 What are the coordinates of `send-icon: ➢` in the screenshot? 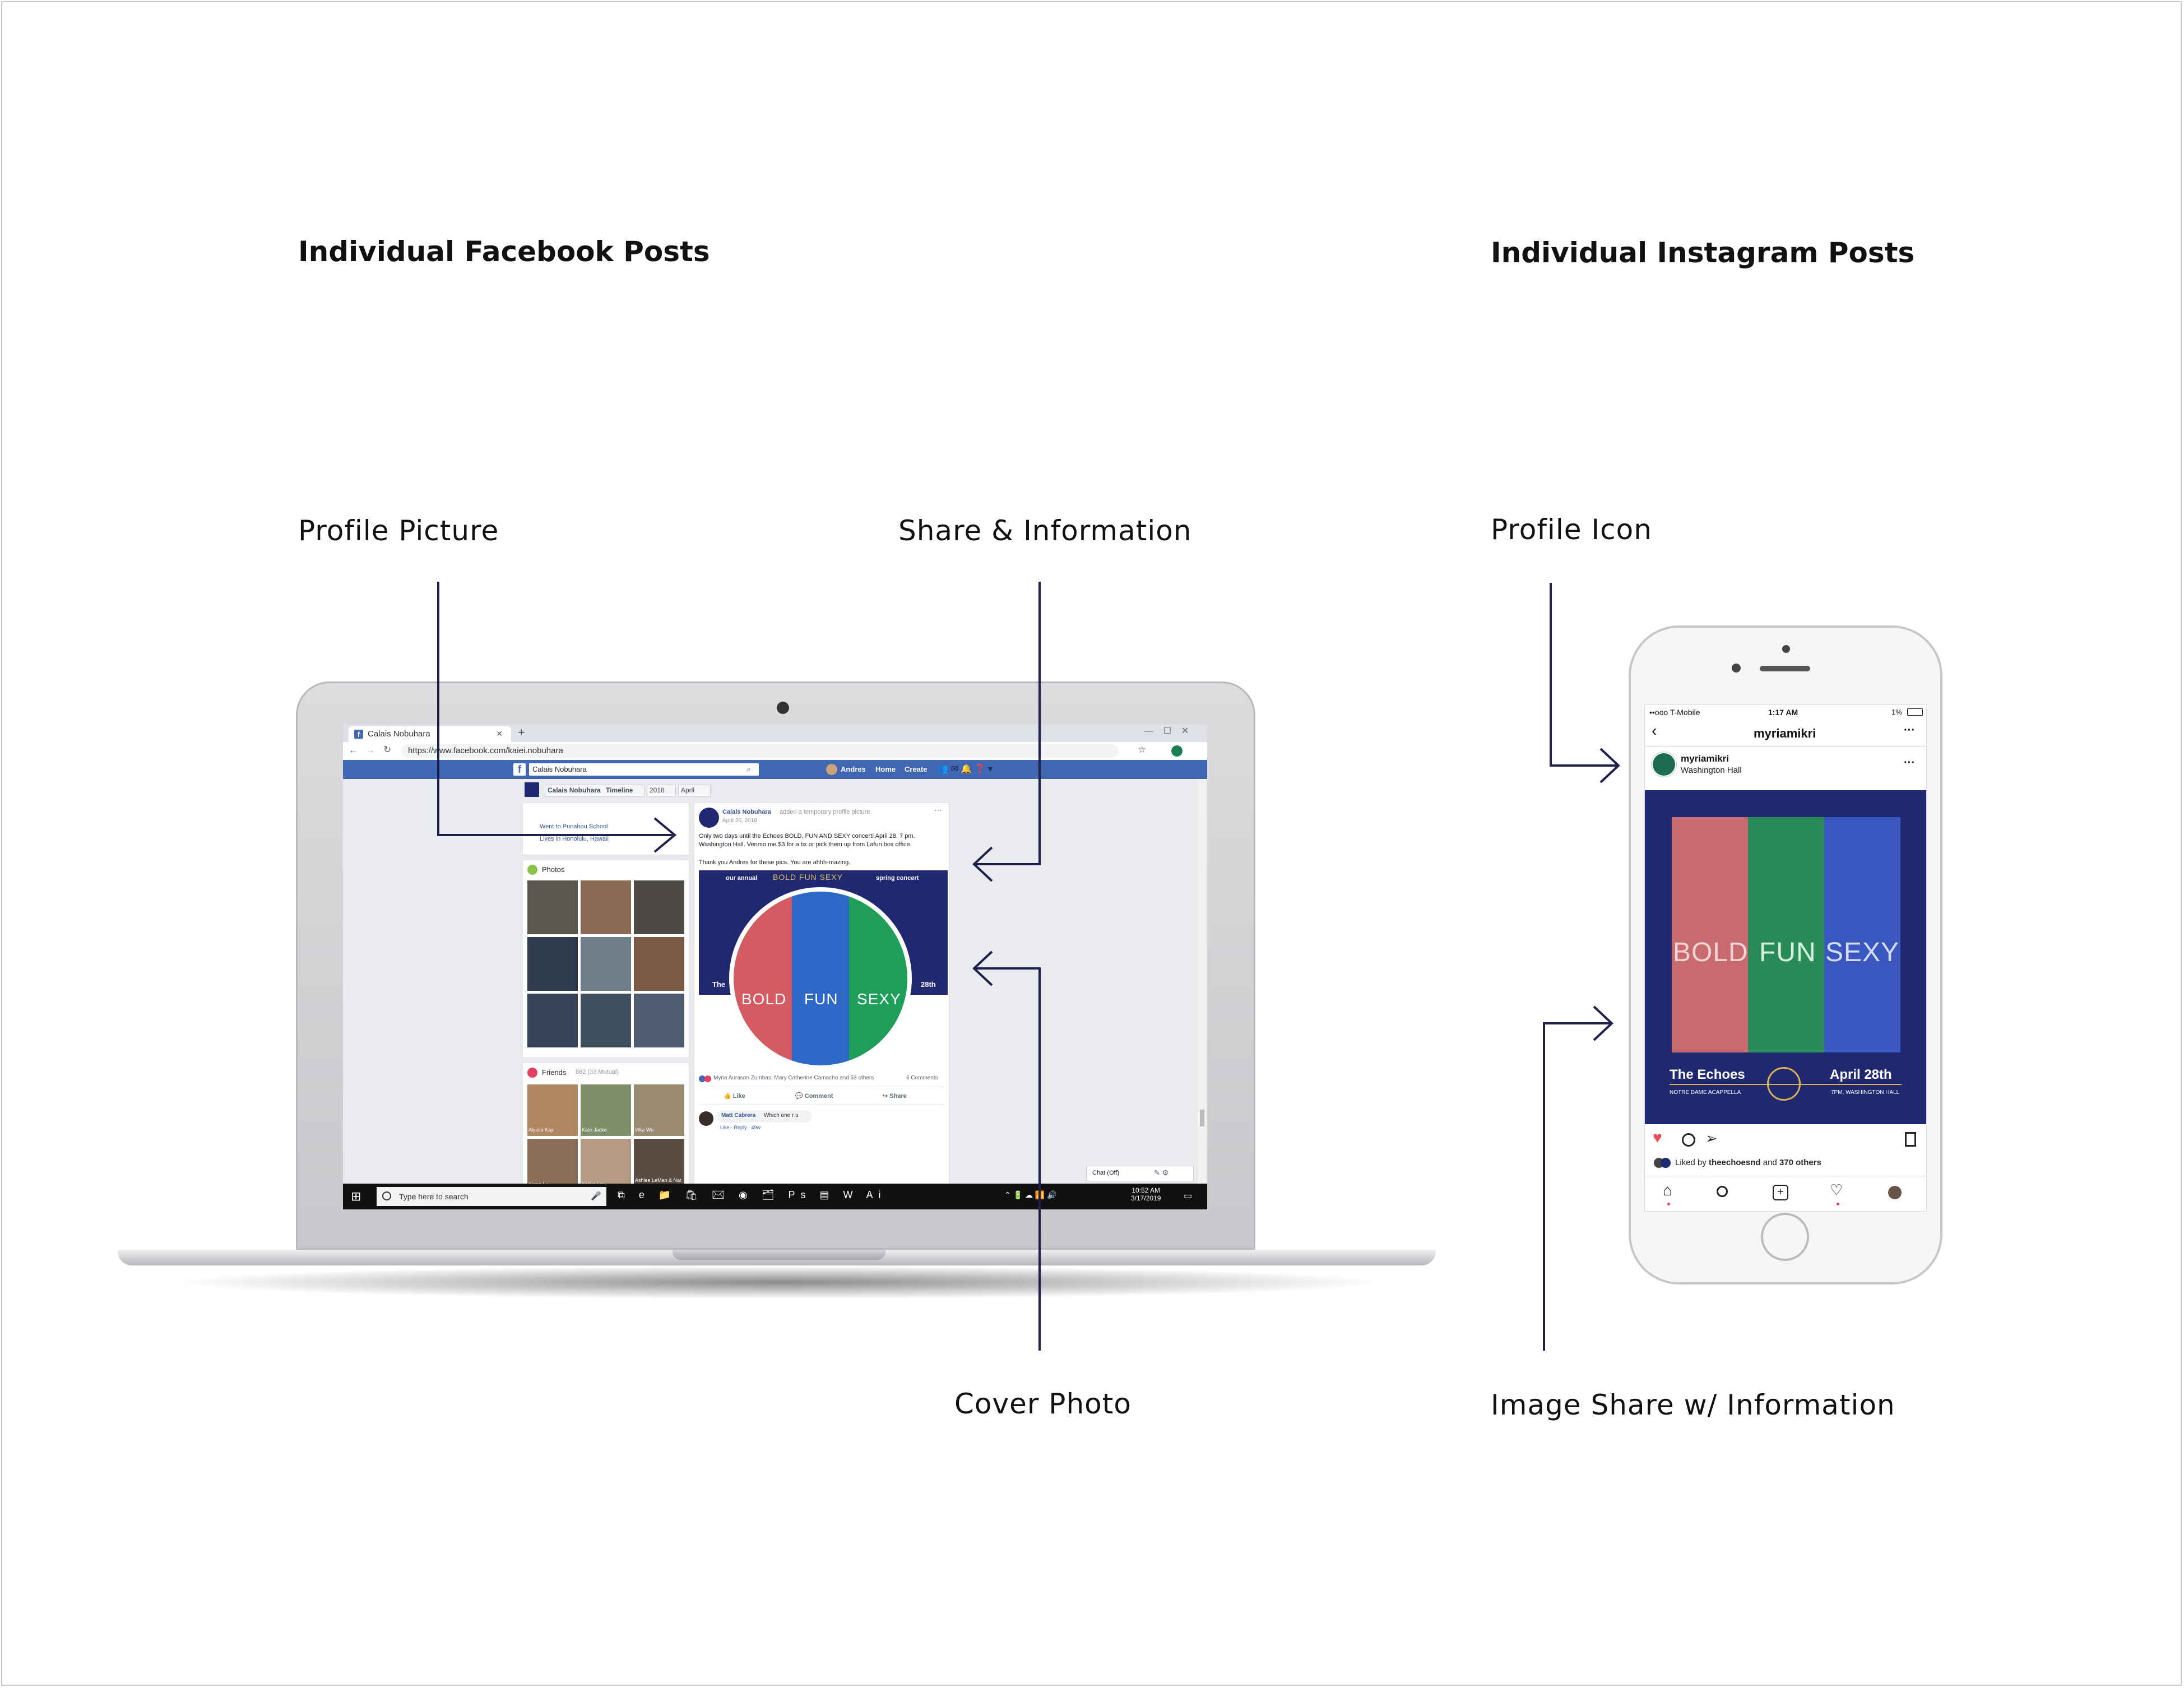 It's located at (1711, 1138).